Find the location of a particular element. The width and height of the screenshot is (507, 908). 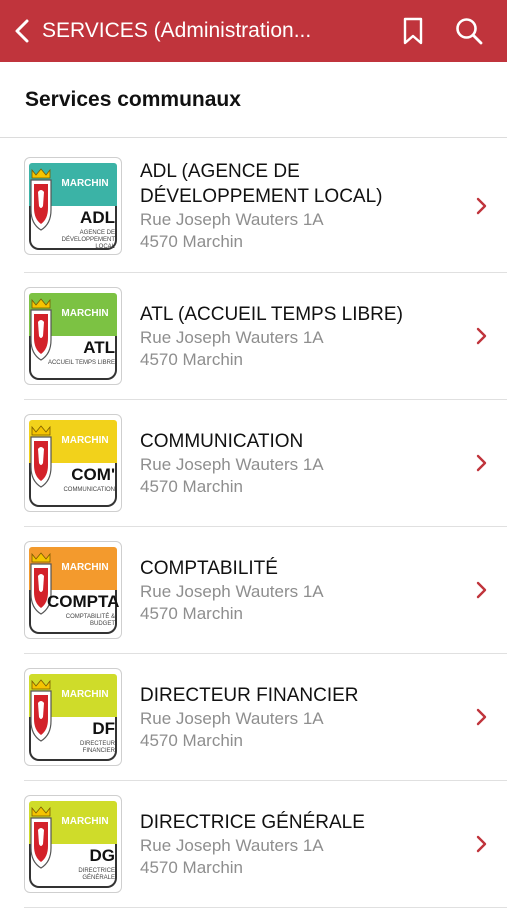

bookmark-button is located at coordinates (413, 31).